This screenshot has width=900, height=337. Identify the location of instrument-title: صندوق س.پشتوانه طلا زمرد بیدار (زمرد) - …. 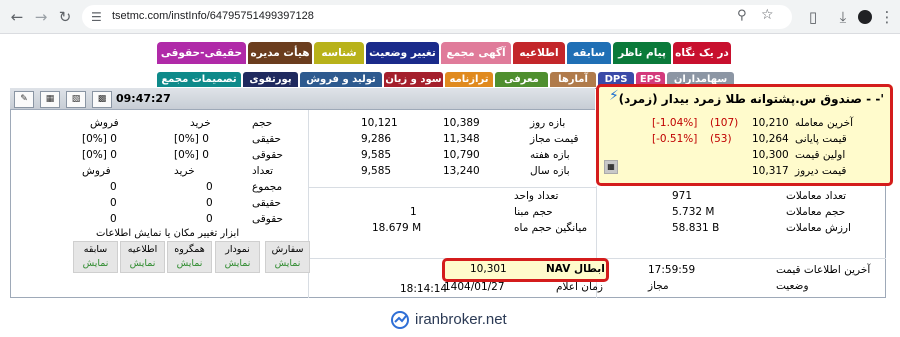
(751, 99).